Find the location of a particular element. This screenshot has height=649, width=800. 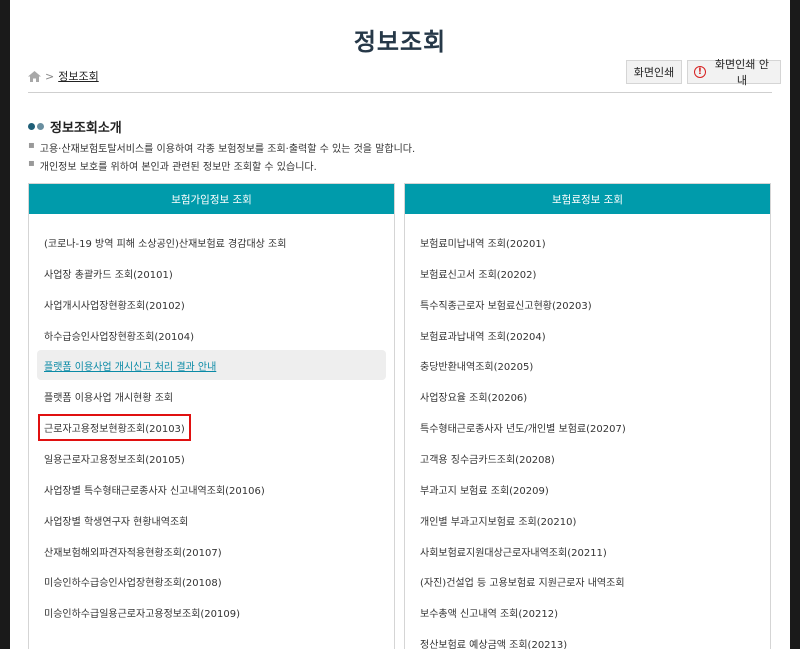

panel-header: 보험료정보 조회 is located at coordinates (587, 199).